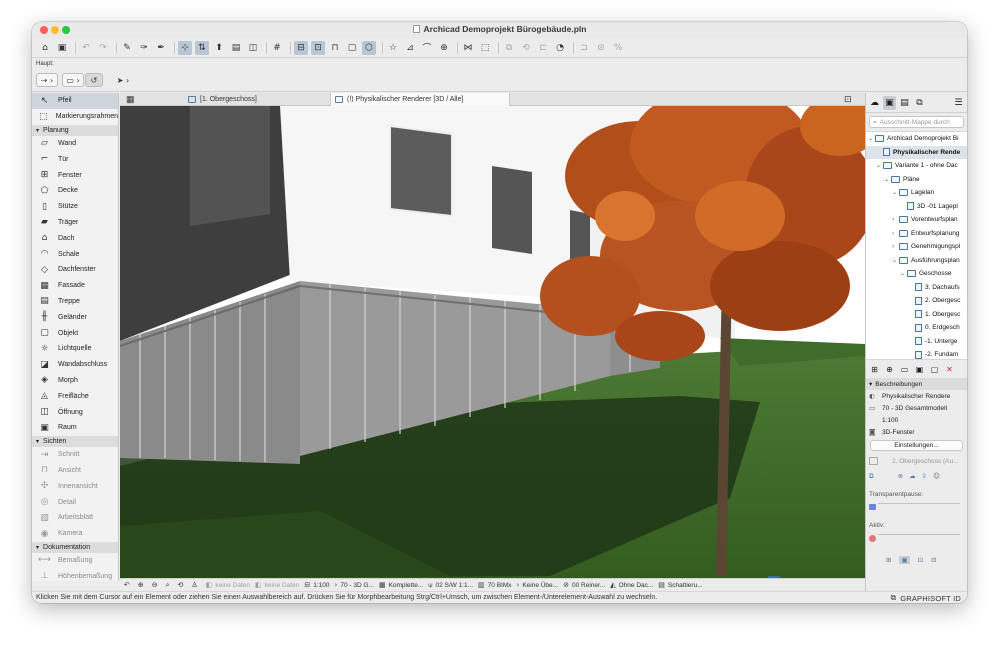 The width and height of the screenshot is (999, 645). Describe the element at coordinates (871, 476) in the screenshot. I see `layout-link-icon: ⧉` at that location.